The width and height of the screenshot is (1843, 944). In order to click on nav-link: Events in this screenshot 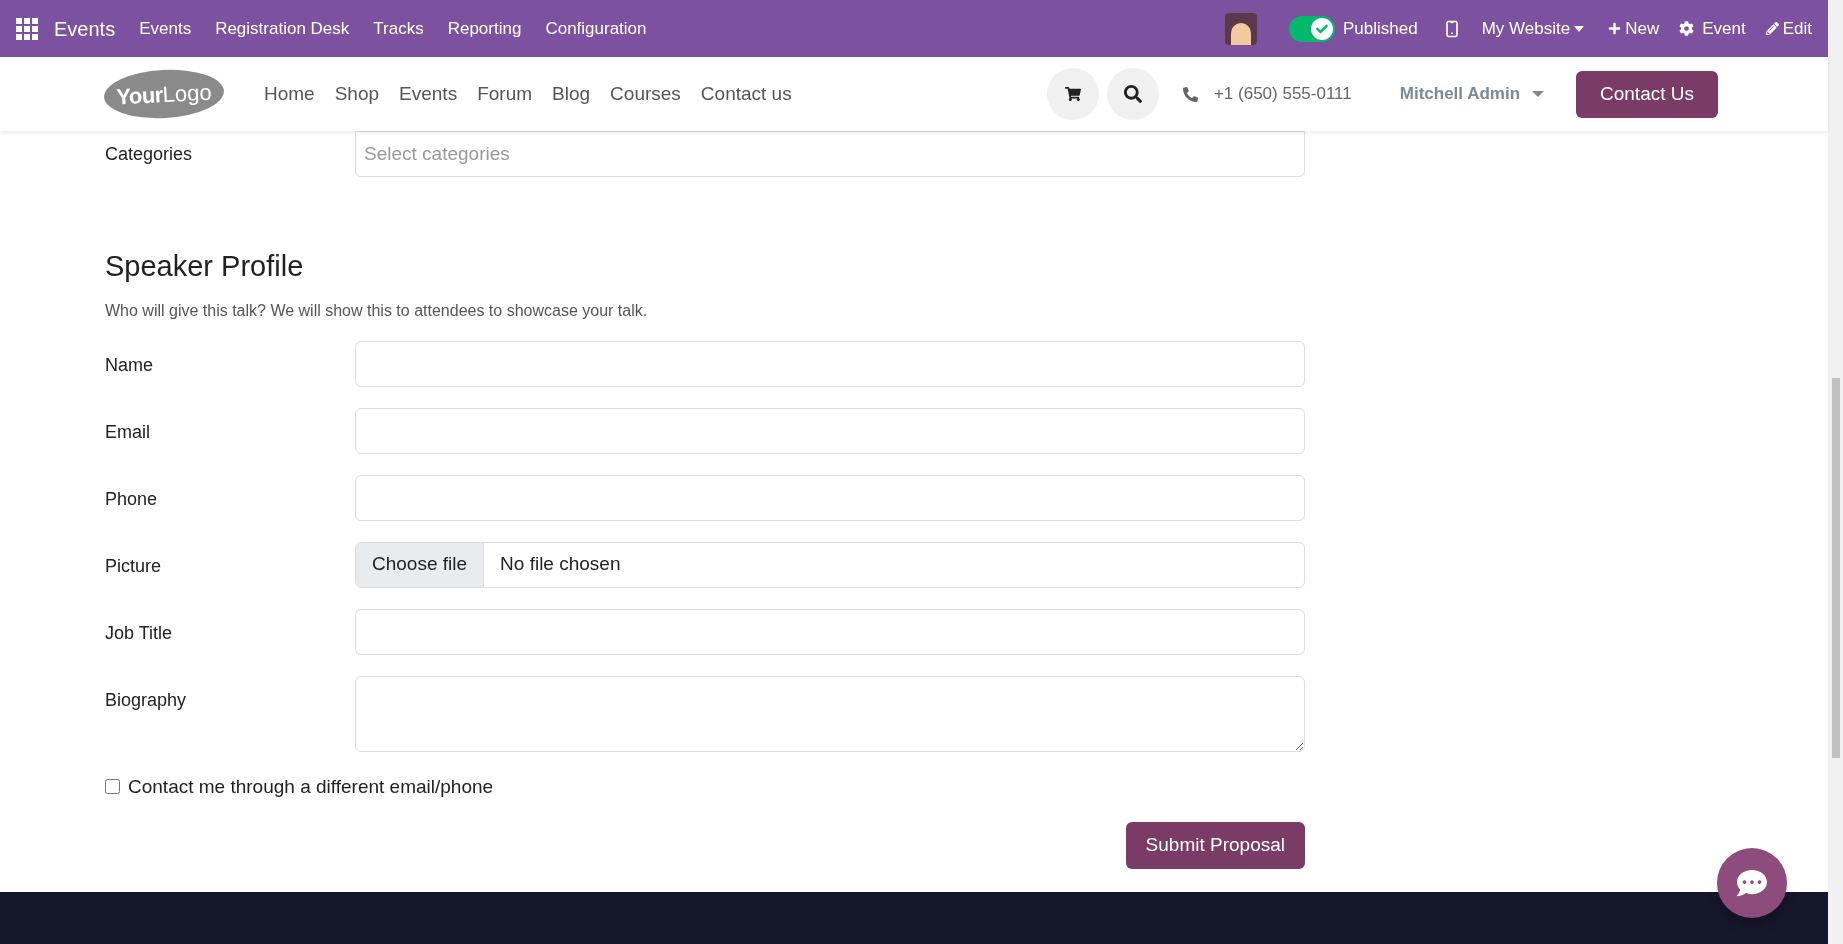, I will do `click(428, 94)`.